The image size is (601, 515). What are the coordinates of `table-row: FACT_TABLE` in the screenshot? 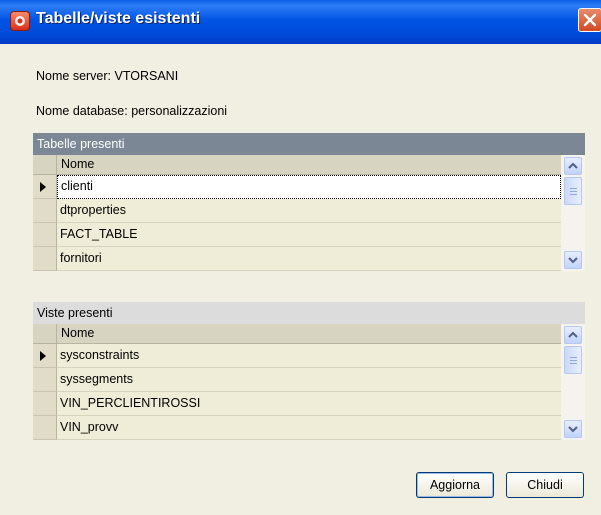 It's located at (297, 235).